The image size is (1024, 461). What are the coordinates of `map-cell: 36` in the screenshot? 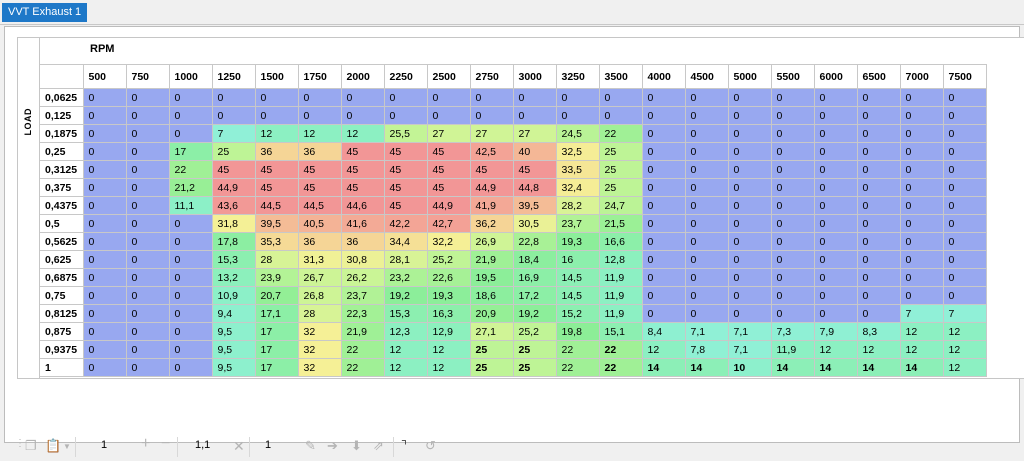 It's located at (362, 241).